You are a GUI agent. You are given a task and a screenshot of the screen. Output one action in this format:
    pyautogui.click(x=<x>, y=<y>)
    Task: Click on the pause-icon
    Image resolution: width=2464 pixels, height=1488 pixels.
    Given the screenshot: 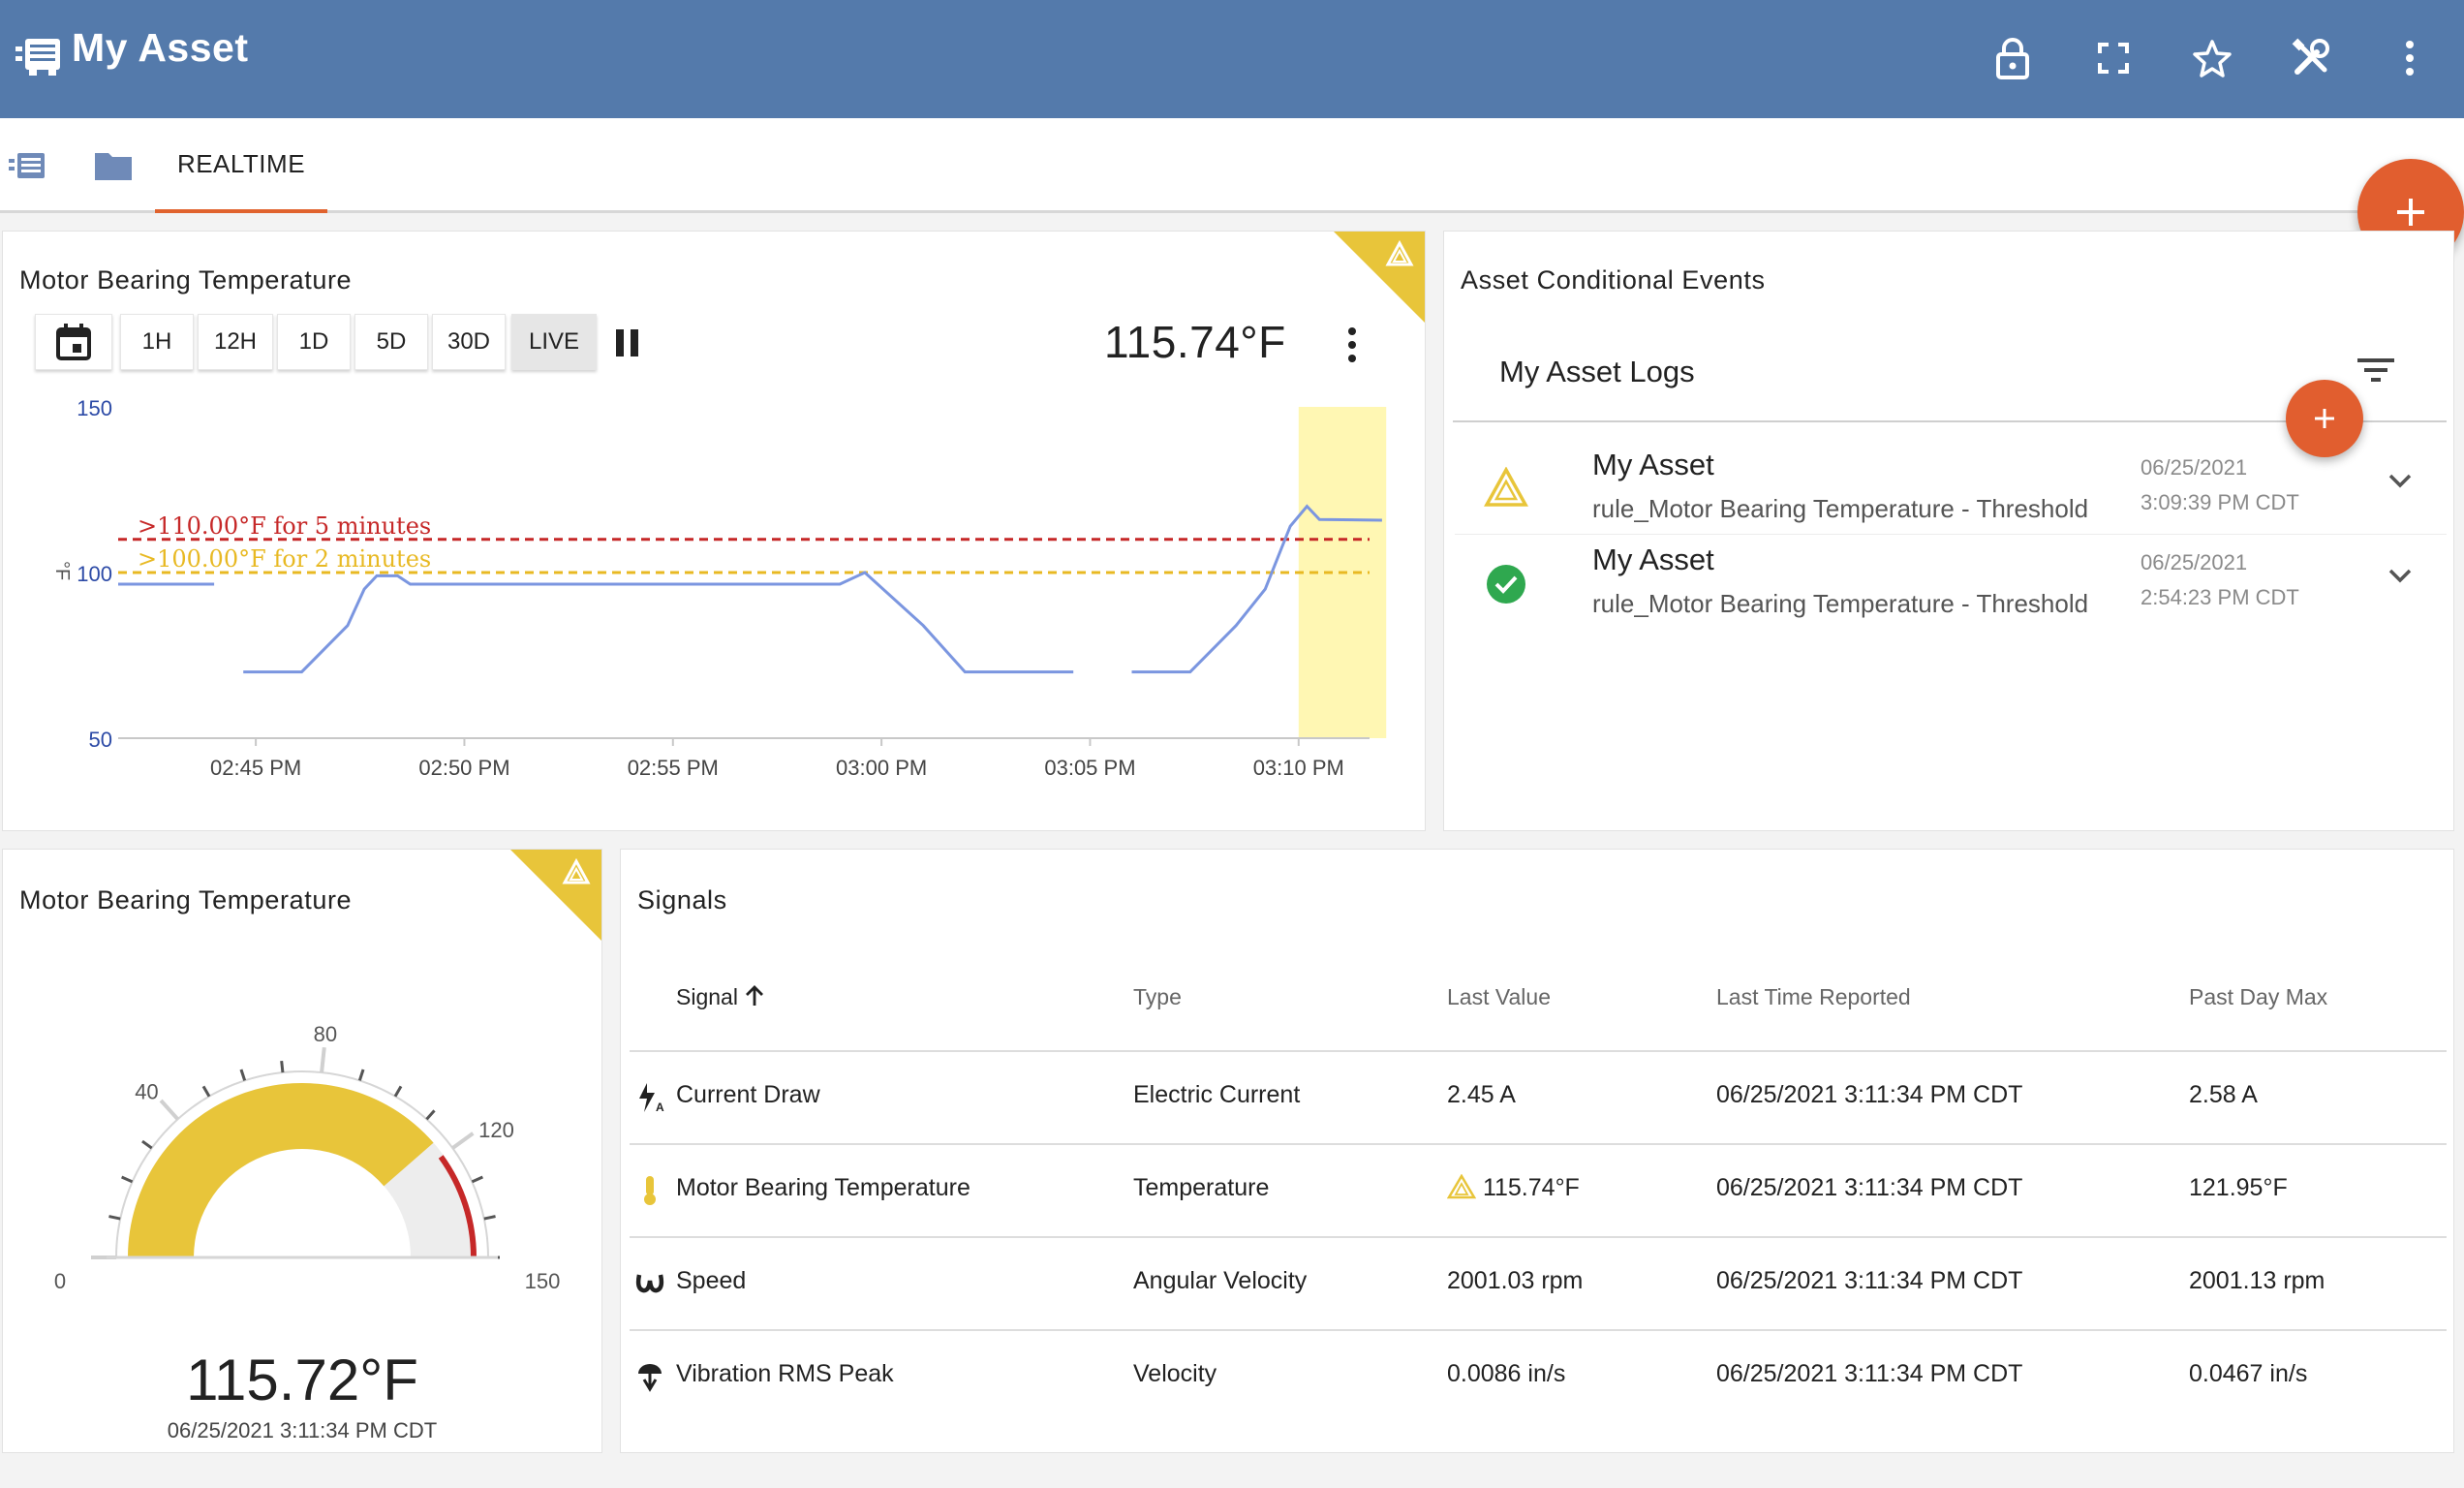 What is the action you would take?
    pyautogui.click(x=627, y=342)
    